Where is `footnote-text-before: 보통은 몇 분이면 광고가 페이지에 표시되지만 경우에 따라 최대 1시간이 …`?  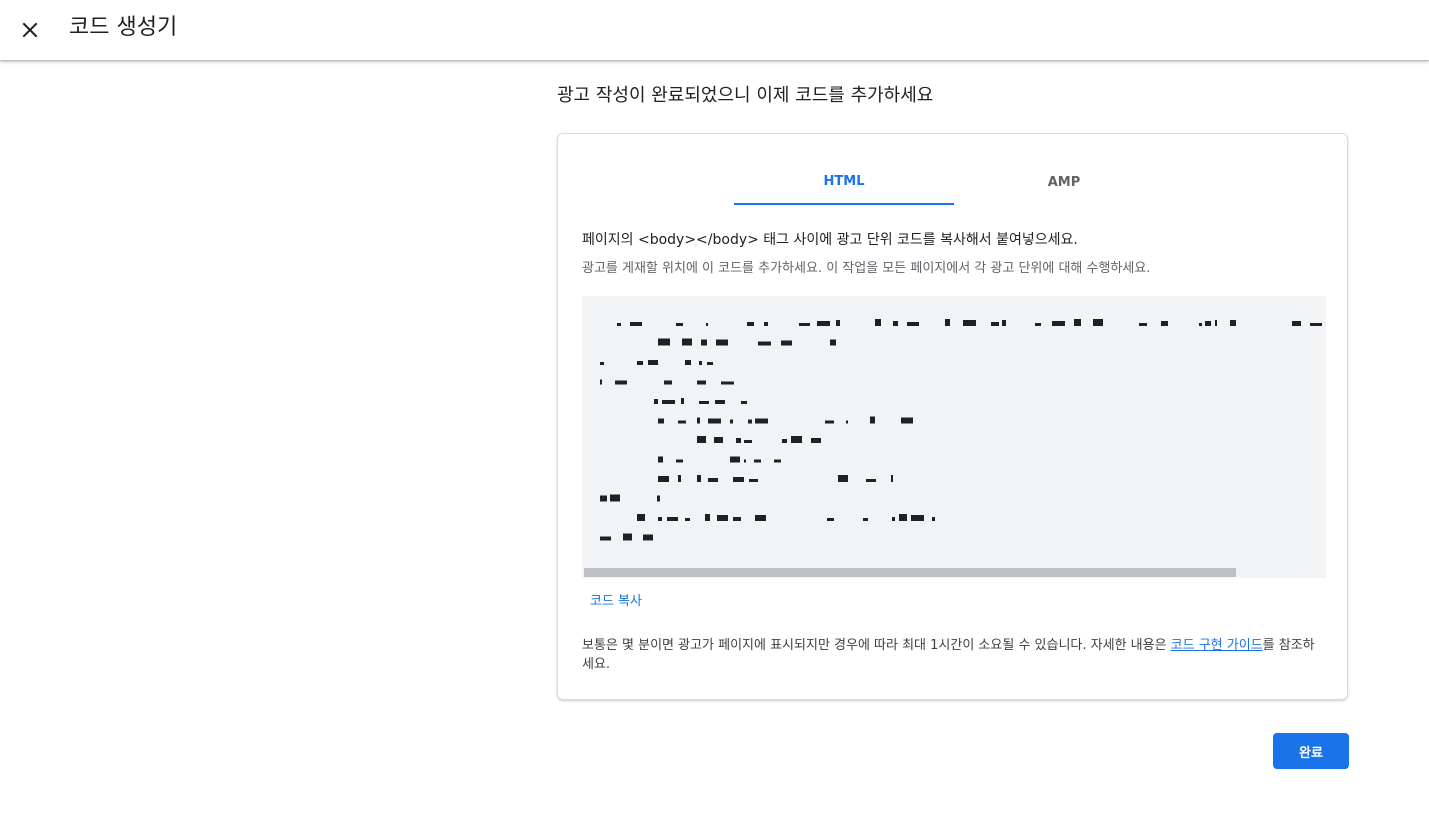 footnote-text-before: 보통은 몇 분이면 광고가 페이지에 표시되지만 경우에 따라 최대 1시간이 … is located at coordinates (876, 645).